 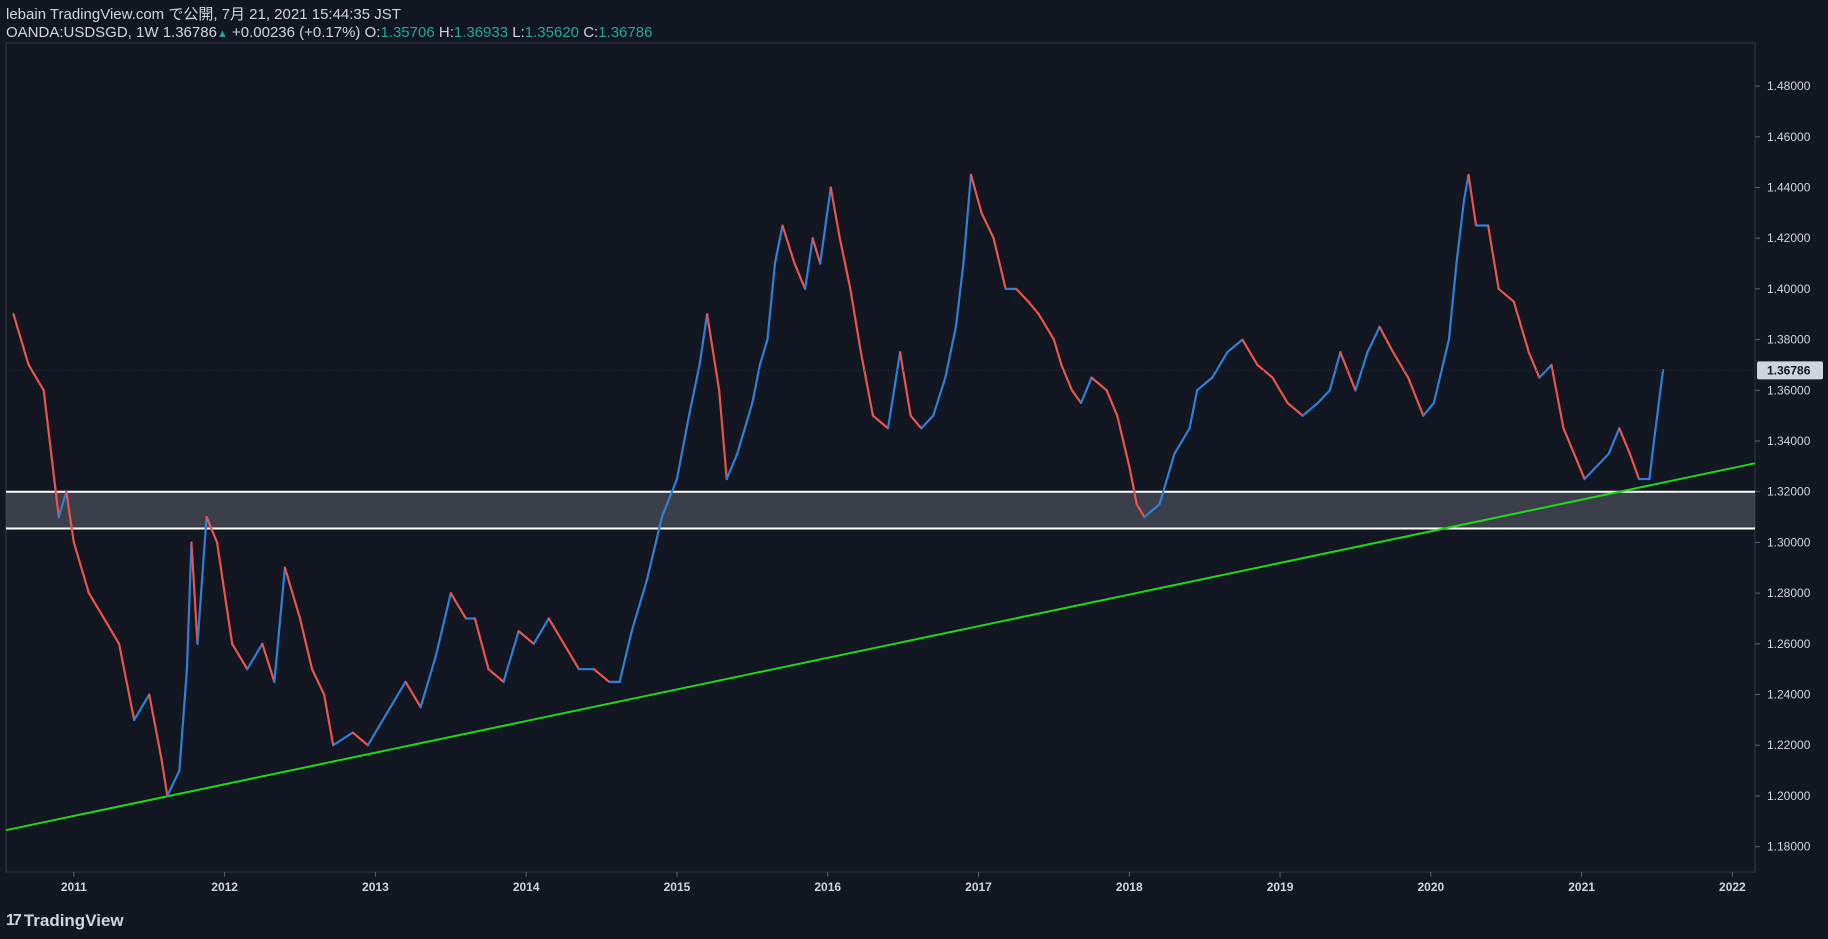 I want to click on price-tick-label: 1.36000, so click(x=1789, y=390).